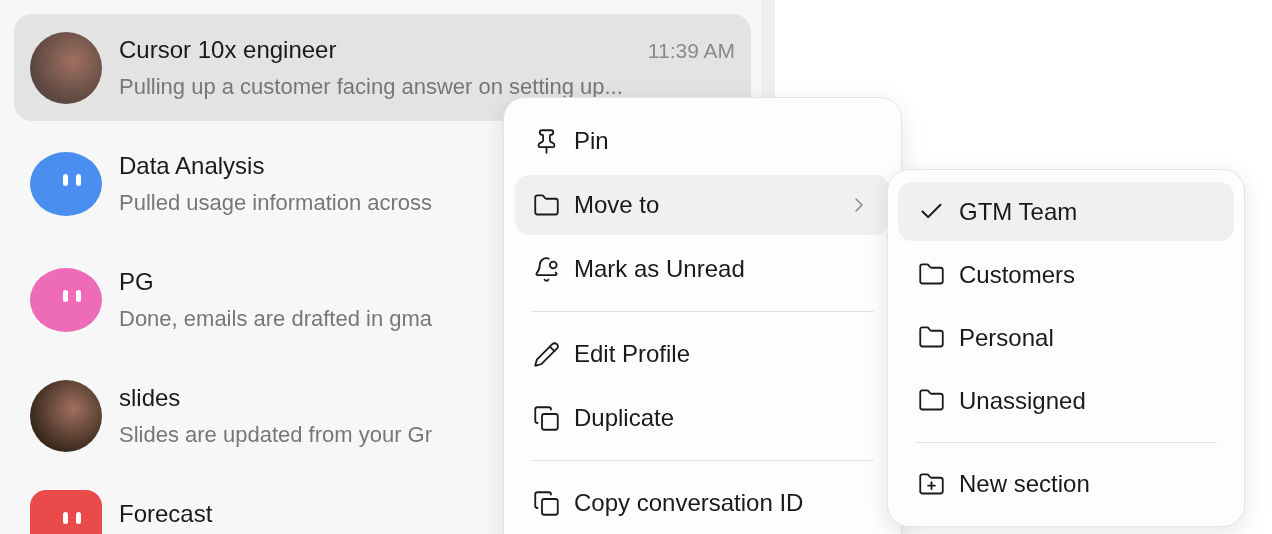 This screenshot has width=1272, height=534. I want to click on conversation-title: Forecast, so click(166, 514).